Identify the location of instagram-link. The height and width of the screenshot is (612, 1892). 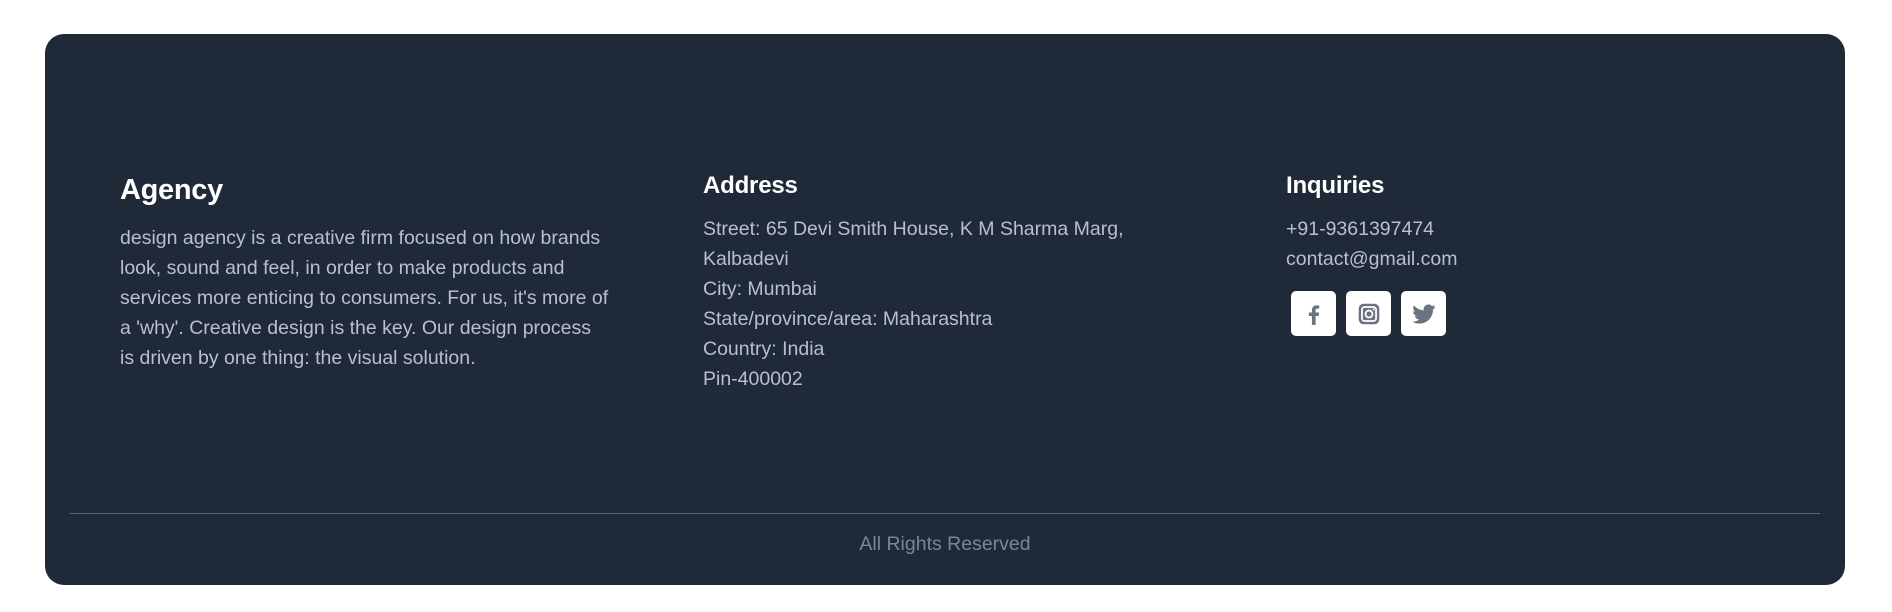
(1368, 313).